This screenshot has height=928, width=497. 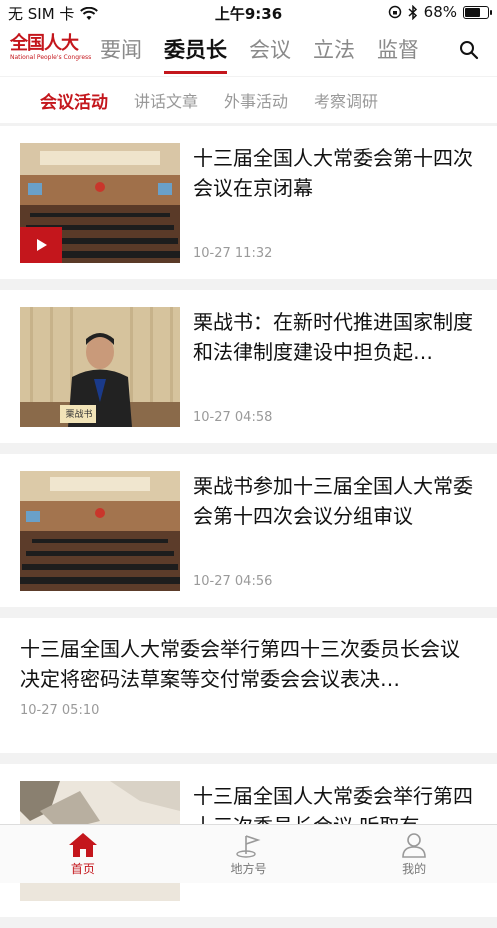 I want to click on orientation-lock-icon, so click(x=394, y=12).